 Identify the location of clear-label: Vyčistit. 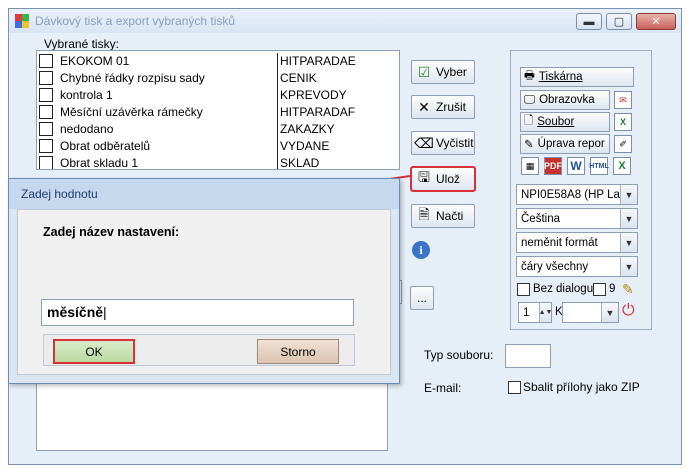
(455, 143).